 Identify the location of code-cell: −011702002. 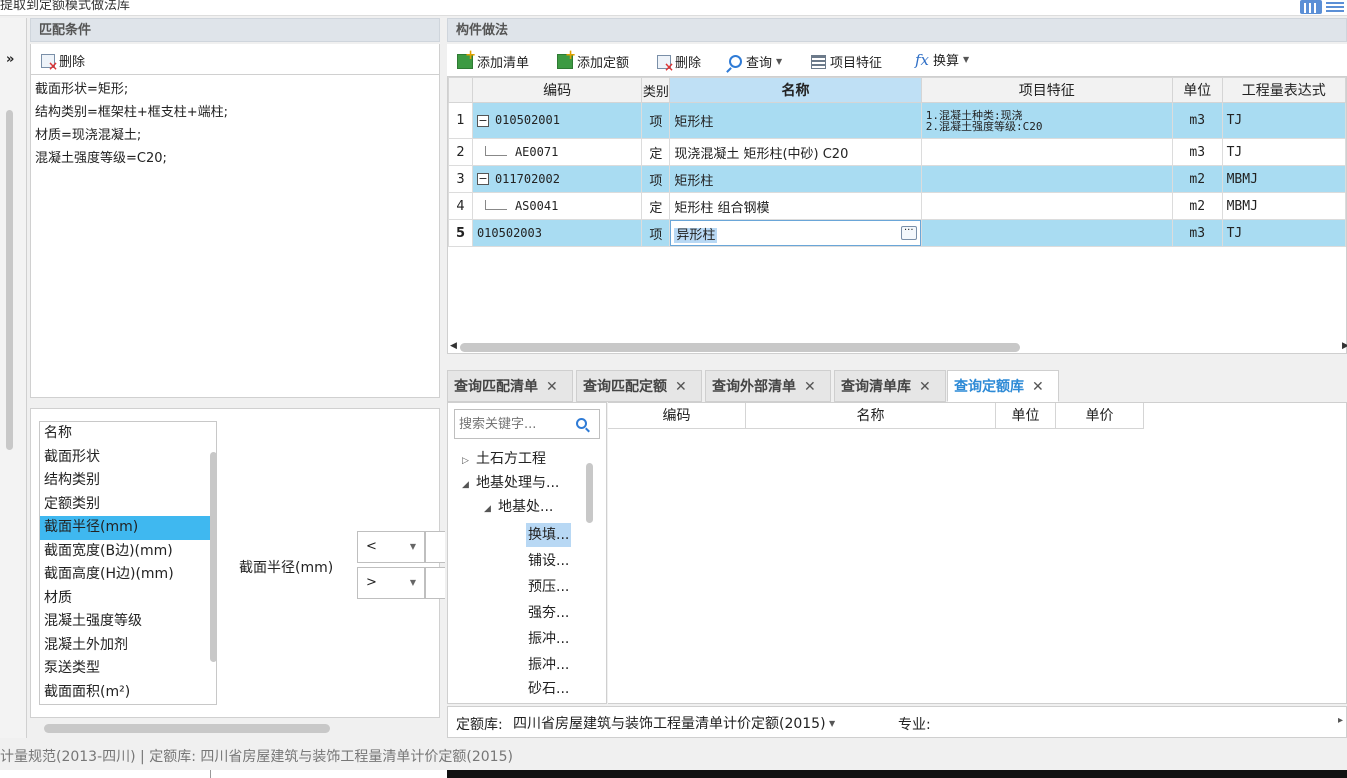
(557, 179).